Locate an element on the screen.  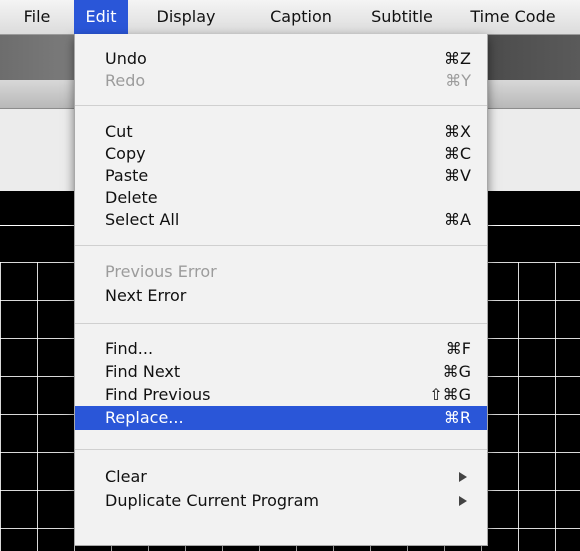
menu-subtitle: Subtitle is located at coordinates (402, 17).